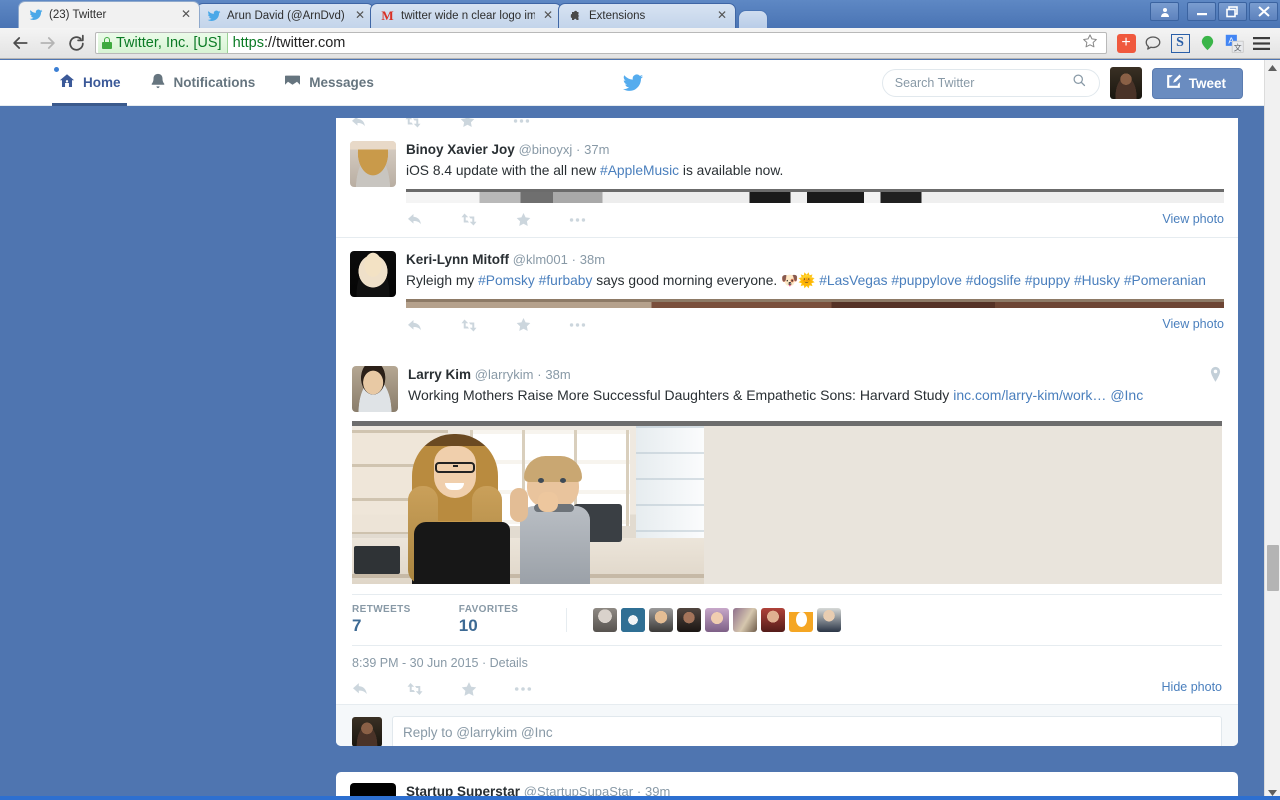 The width and height of the screenshot is (1280, 800). What do you see at coordinates (633, 85) in the screenshot?
I see `twitter-bird-logo` at bounding box center [633, 85].